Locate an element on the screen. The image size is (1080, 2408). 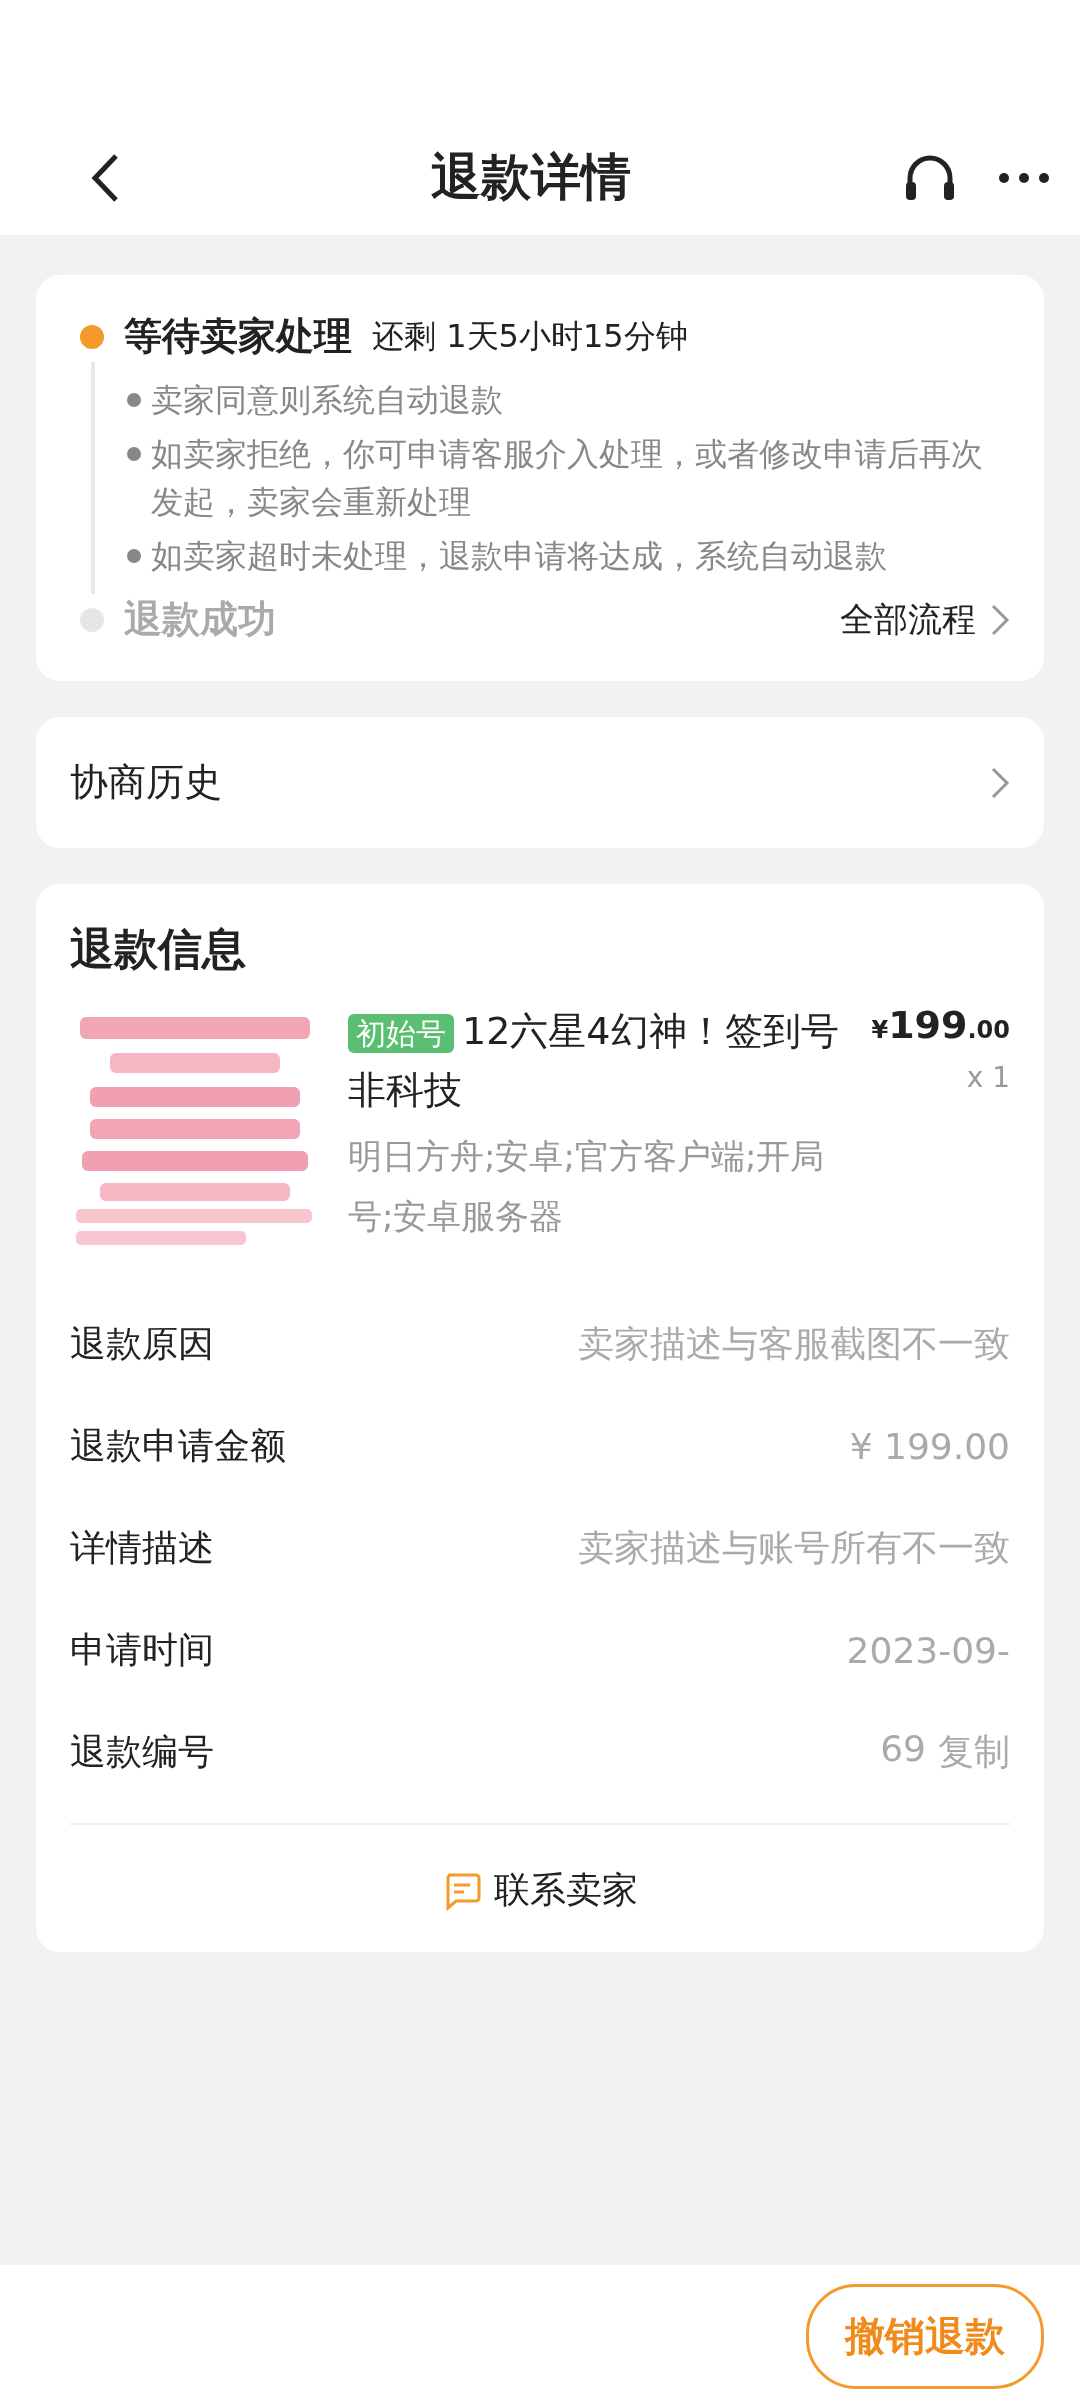
row-value: 69 is located at coordinates (903, 1749).